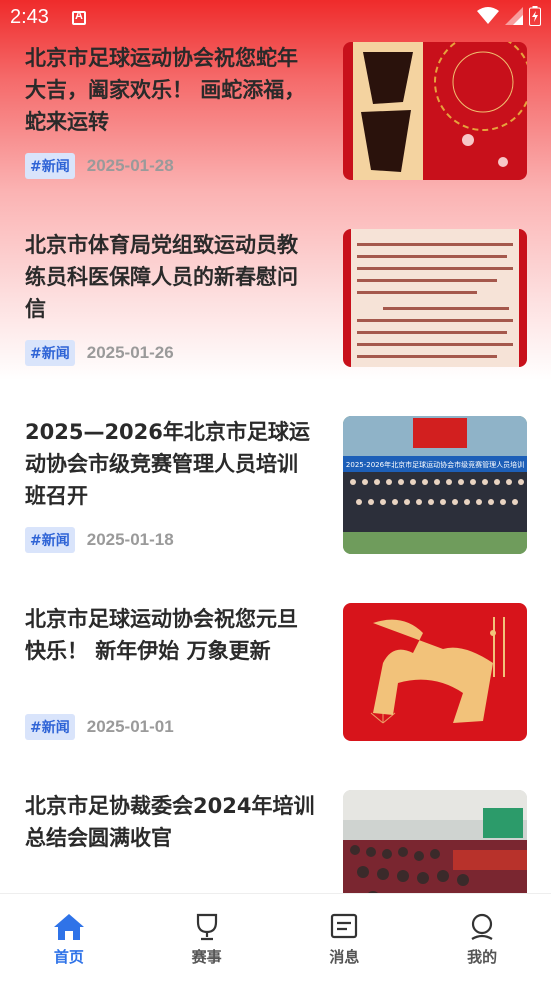 The image size is (551, 982). I want to click on news-date: 2025-01-28, so click(130, 165).